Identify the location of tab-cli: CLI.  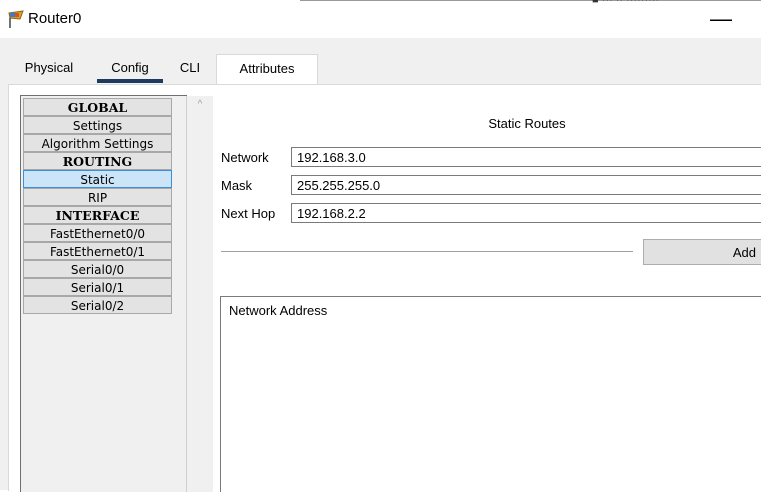
(190, 69).